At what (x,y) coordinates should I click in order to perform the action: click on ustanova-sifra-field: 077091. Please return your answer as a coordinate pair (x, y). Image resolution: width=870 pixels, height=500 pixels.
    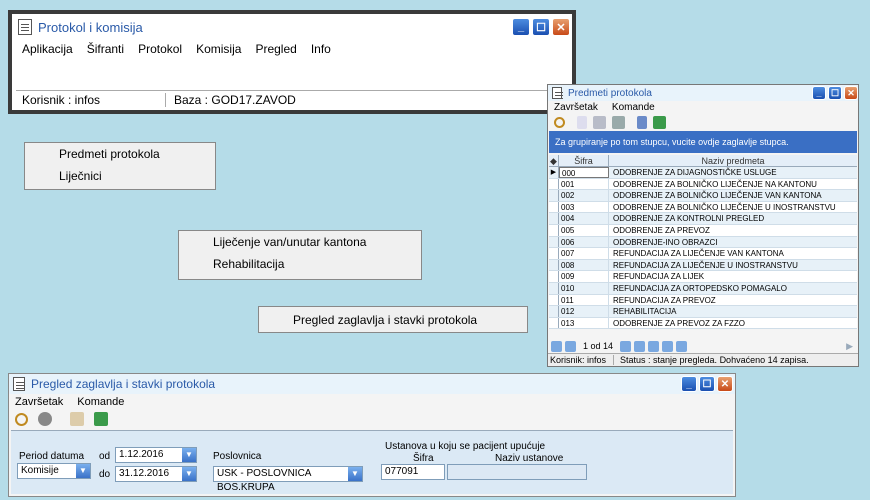
    Looking at the image, I should click on (413, 472).